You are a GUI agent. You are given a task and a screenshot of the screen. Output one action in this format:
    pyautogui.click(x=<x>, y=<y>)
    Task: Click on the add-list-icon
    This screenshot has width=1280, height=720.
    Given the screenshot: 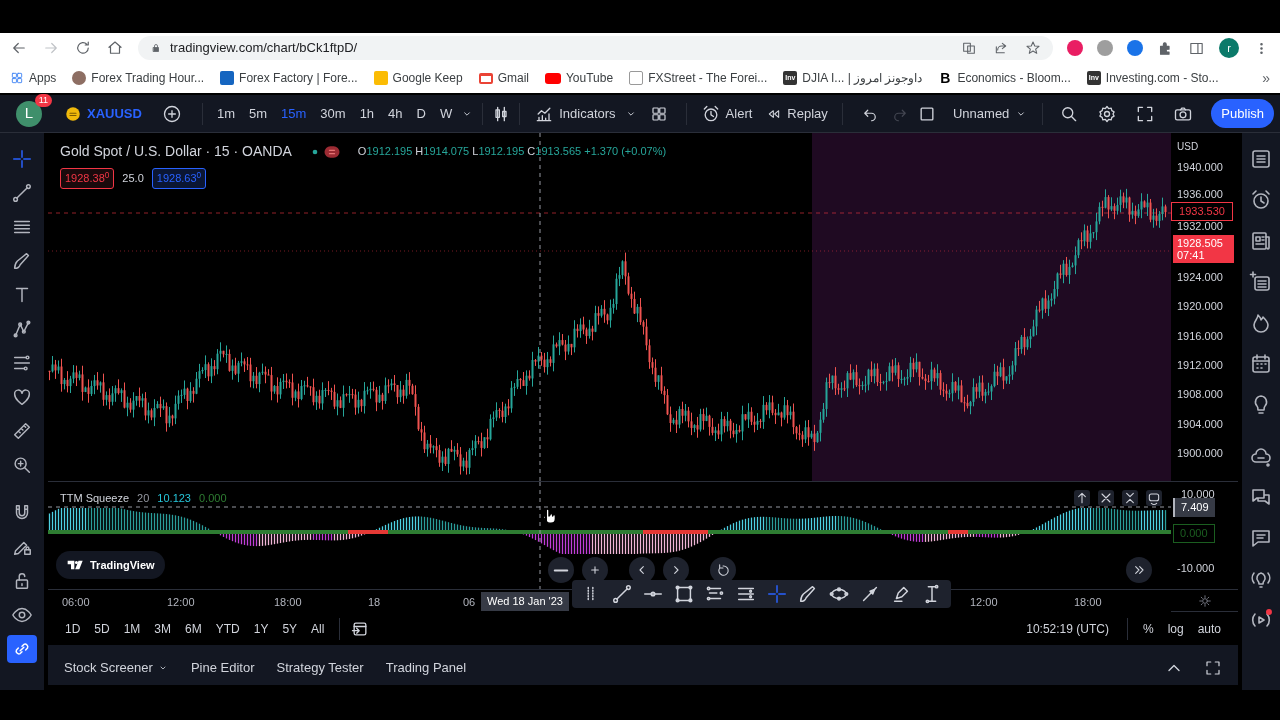 What is the action you would take?
    pyautogui.click(x=1261, y=282)
    